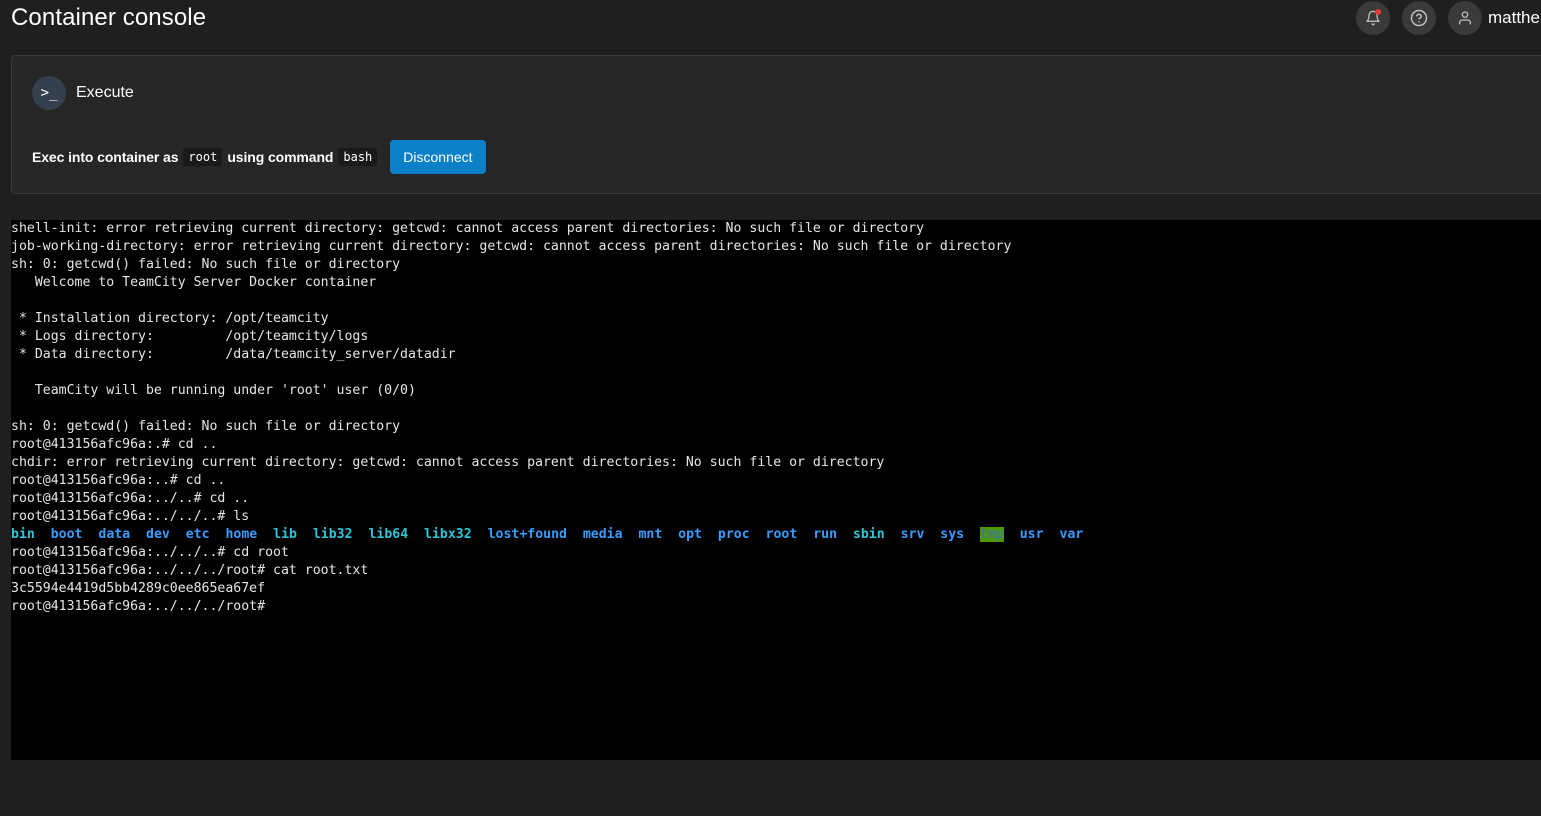  I want to click on terminal-line: root@413156afc96a:.# cd .., so click(114, 444).